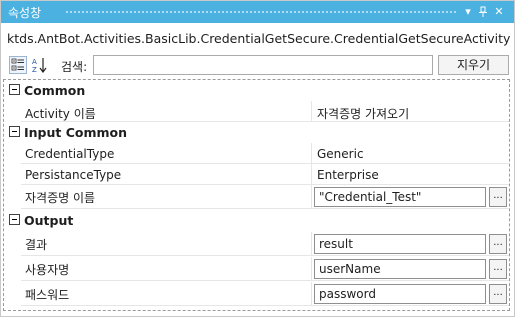  Describe the element at coordinates (36, 245) in the screenshot. I see `property-name: 결과` at that location.